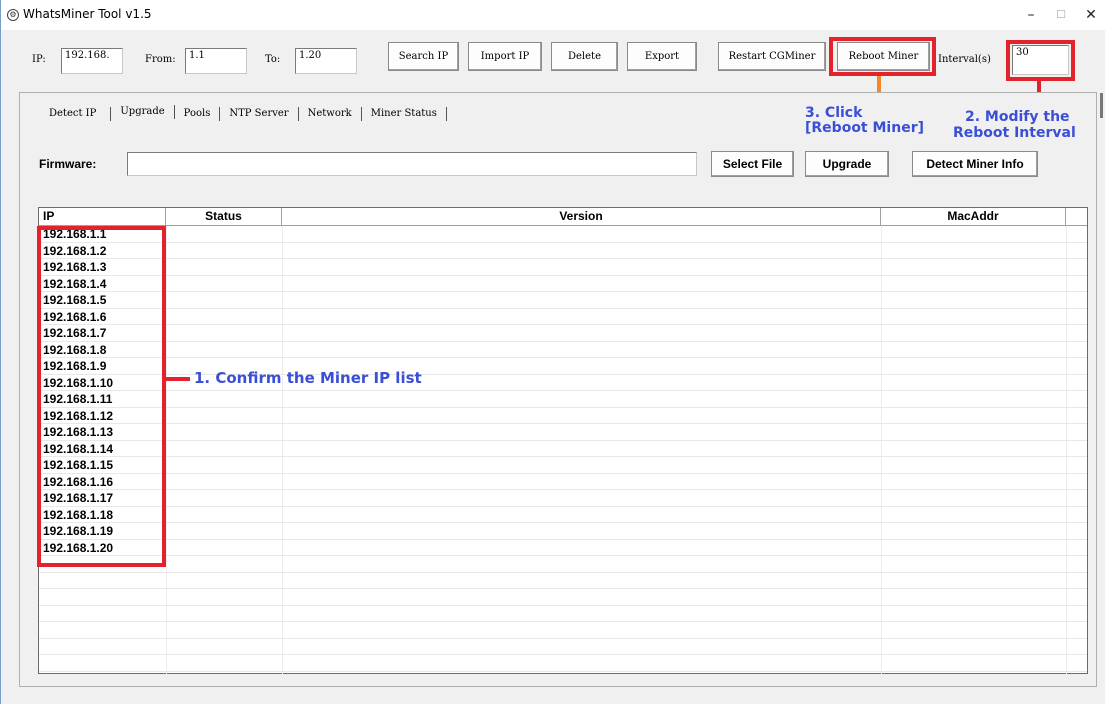 The height and width of the screenshot is (704, 1105). Describe the element at coordinates (1040, 60) in the screenshot. I see `interval-highlight` at that location.